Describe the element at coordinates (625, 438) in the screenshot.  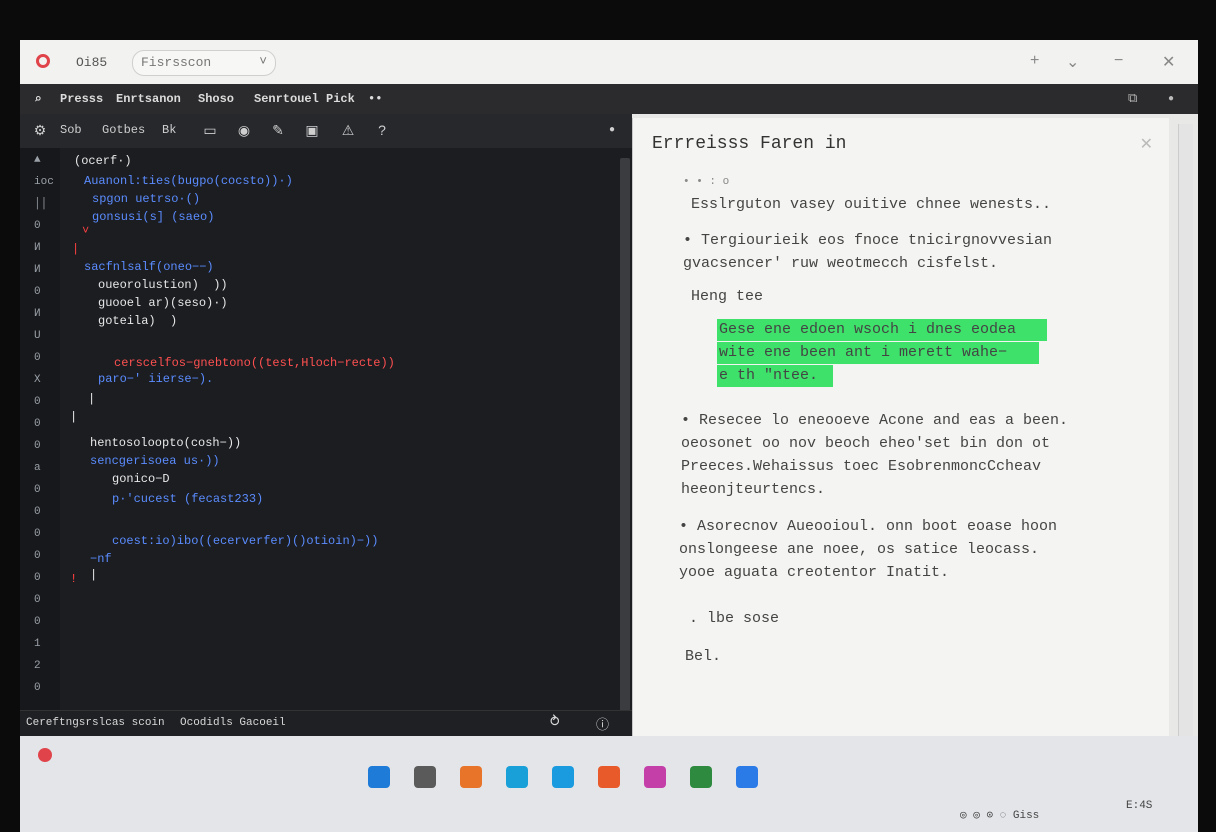
I see `editor-scrollbar` at that location.